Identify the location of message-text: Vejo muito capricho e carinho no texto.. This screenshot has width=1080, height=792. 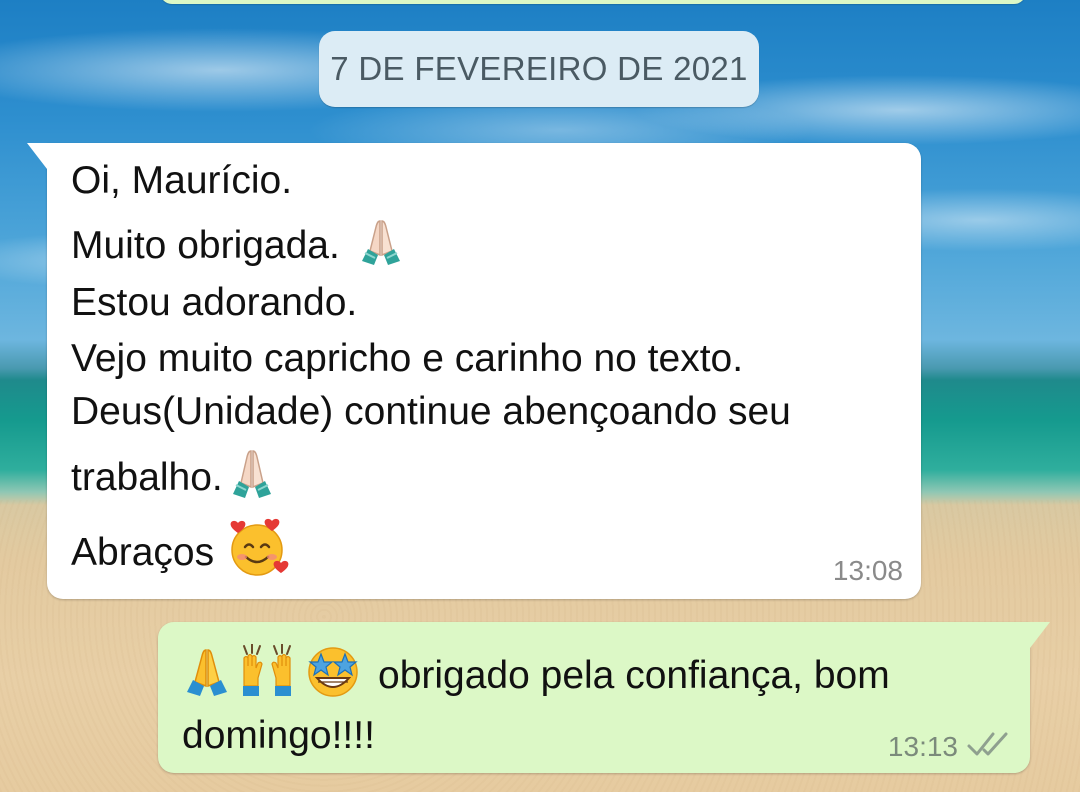
(407, 358).